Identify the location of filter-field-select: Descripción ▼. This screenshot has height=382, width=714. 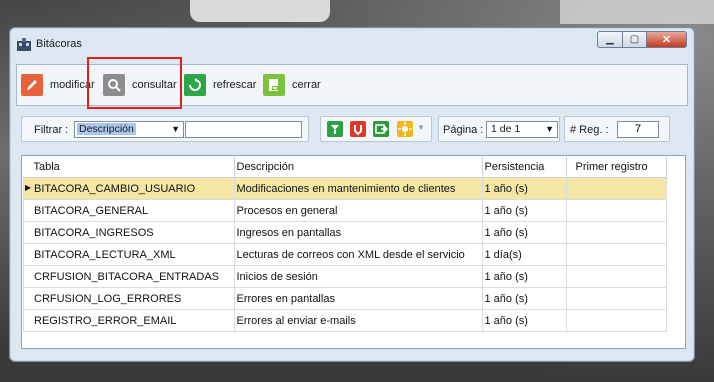
(129, 129).